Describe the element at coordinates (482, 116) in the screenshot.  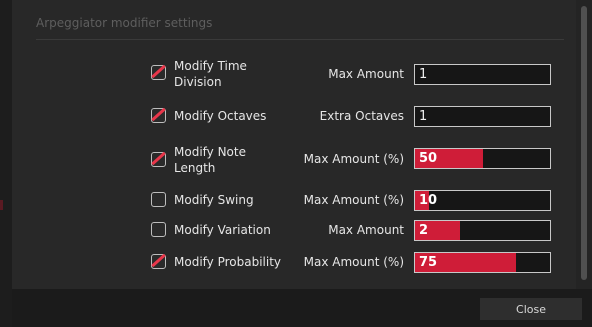
I see `extra-octaves-field: 1` at that location.